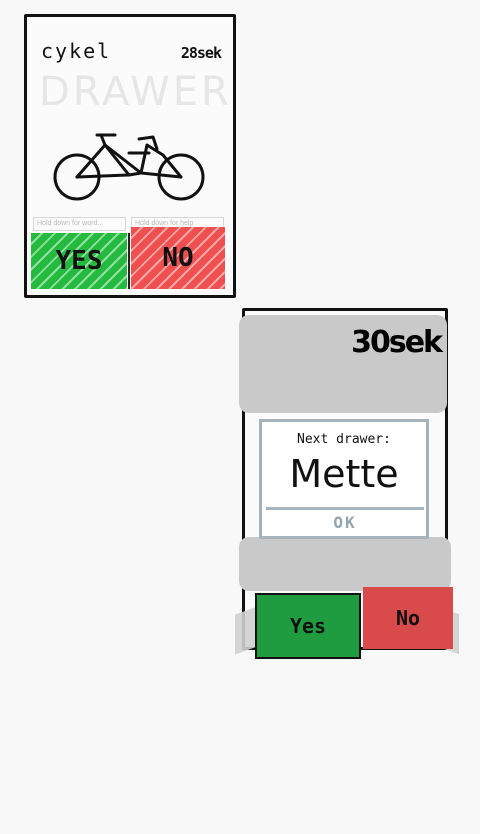  I want to click on next-drawer-dialog: Next drawer: Mette OK, so click(344, 479).